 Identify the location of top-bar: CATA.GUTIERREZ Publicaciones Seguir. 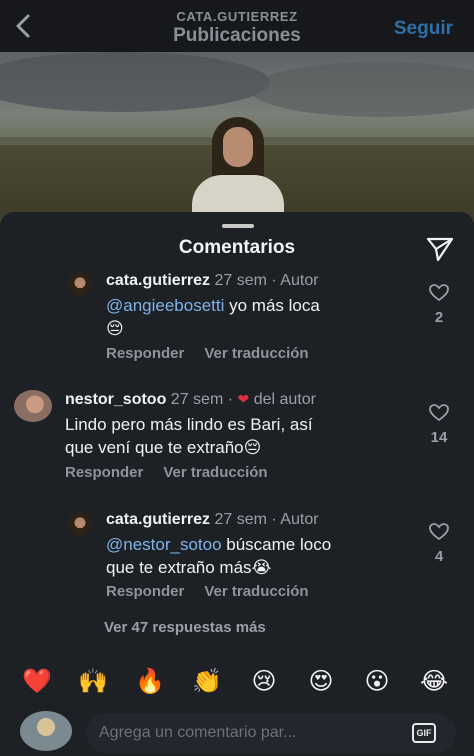
(237, 26).